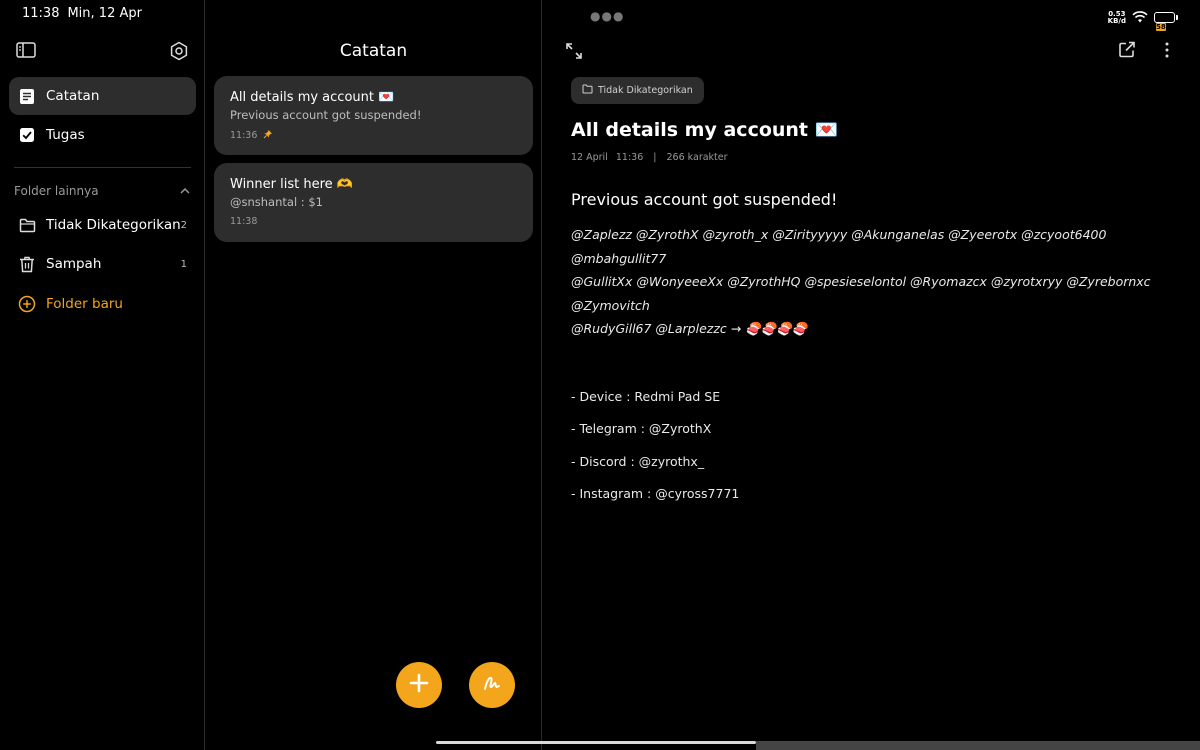 This screenshot has height=750, width=1200. Describe the element at coordinates (574, 51) in the screenshot. I see `expand-icon` at that location.